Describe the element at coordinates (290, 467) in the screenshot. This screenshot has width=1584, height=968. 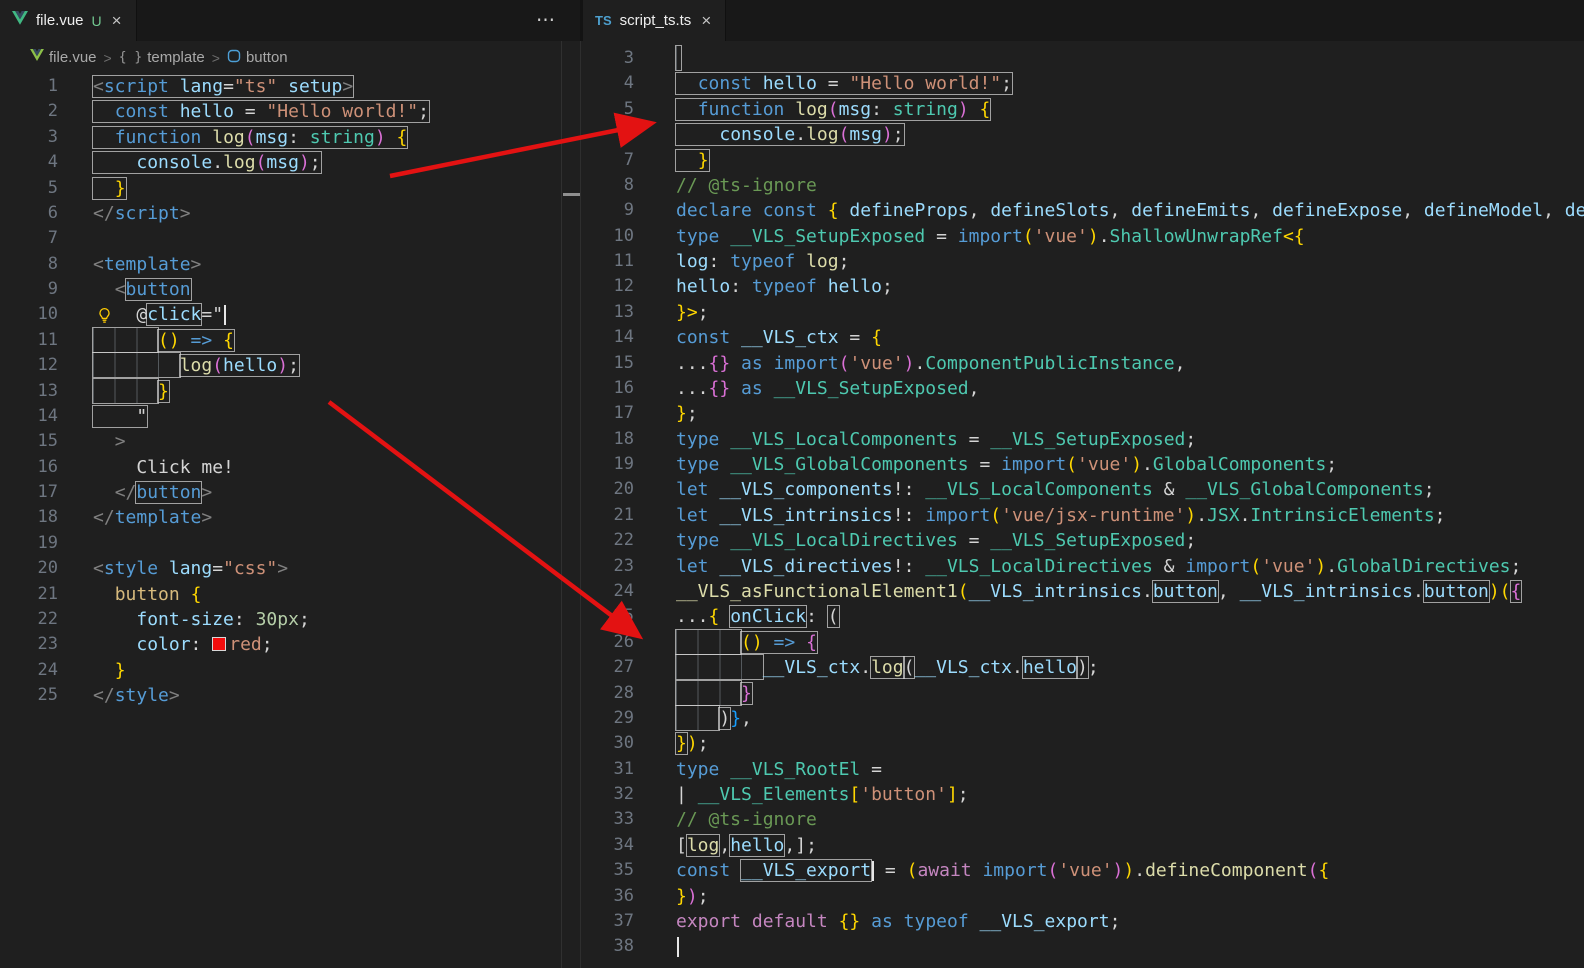
I see `code-line: 16 Click me!` at that location.